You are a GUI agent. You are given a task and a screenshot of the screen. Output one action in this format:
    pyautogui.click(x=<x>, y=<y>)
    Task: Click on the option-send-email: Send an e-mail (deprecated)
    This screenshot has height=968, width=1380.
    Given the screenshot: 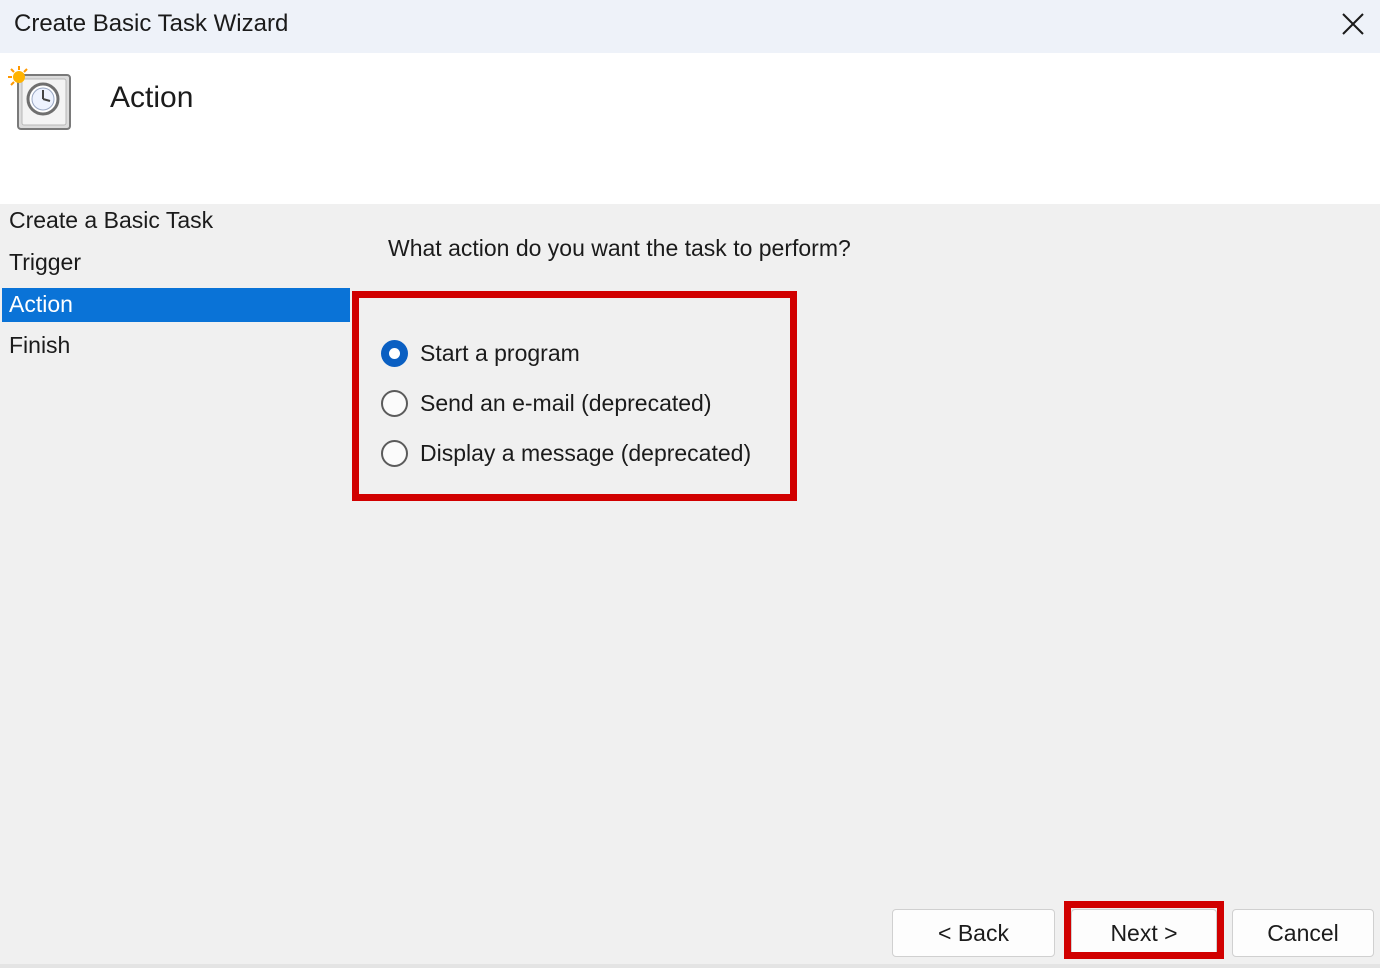 What is the action you would take?
    pyautogui.click(x=546, y=403)
    